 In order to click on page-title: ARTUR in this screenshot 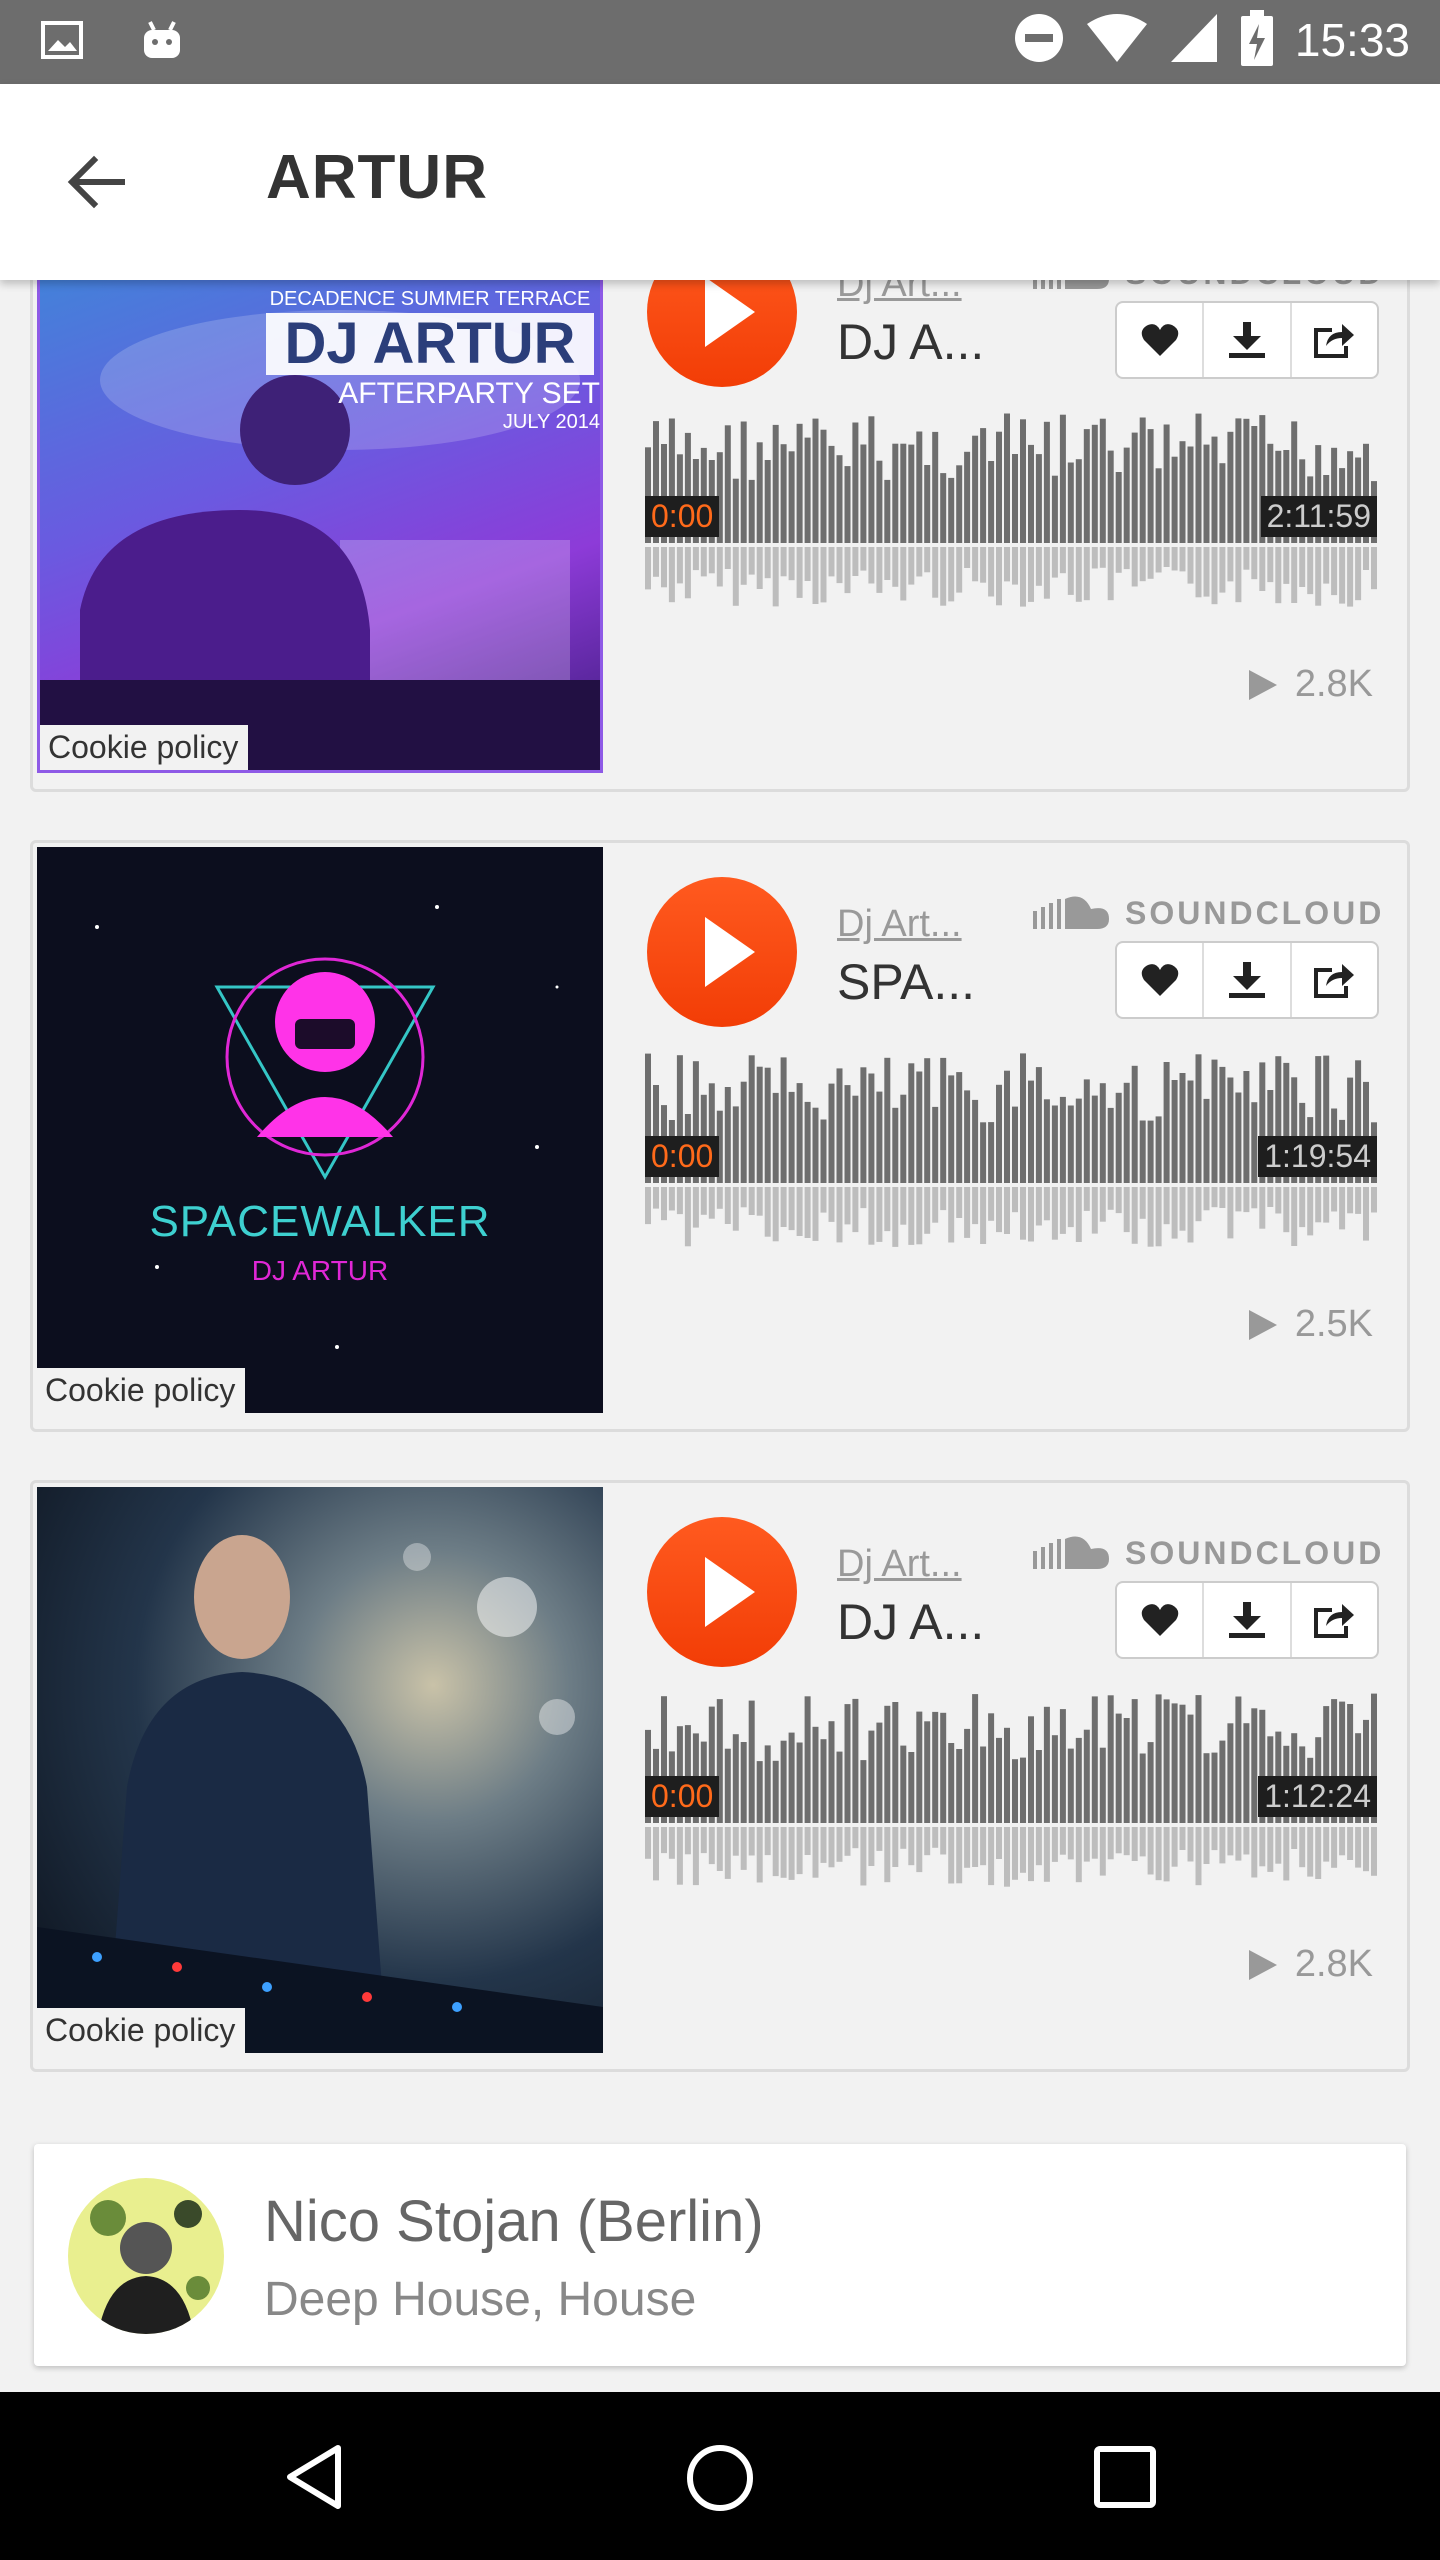, I will do `click(377, 177)`.